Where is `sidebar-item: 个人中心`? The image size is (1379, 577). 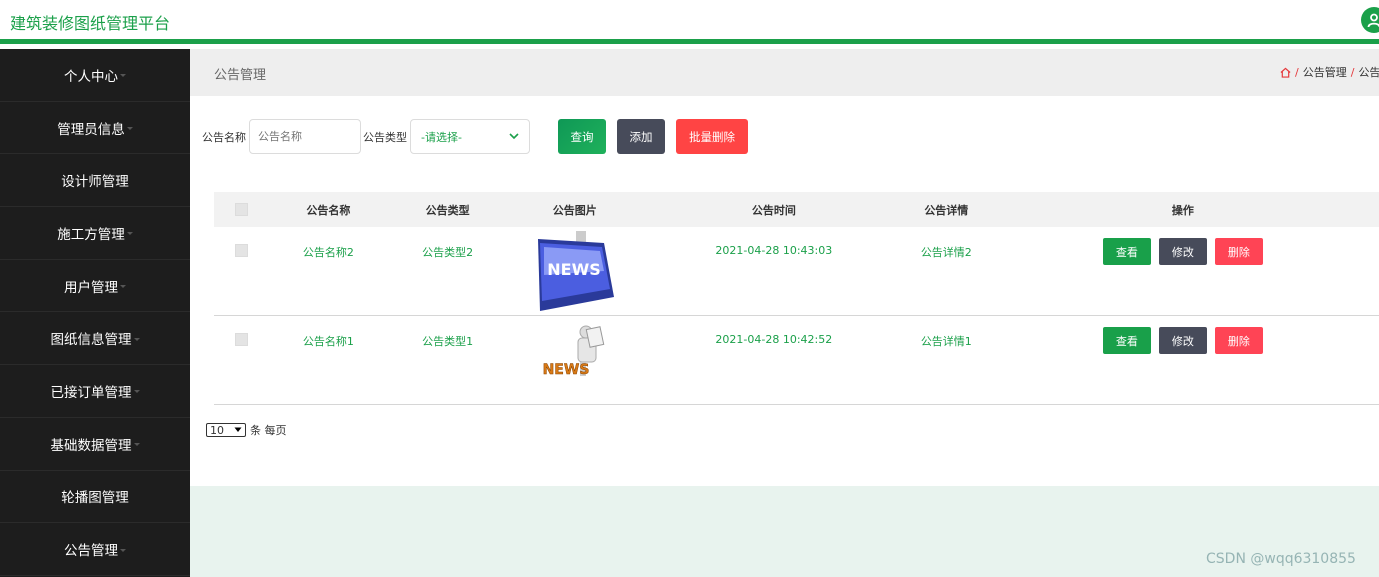
sidebar-item: 个人中心 is located at coordinates (95, 75).